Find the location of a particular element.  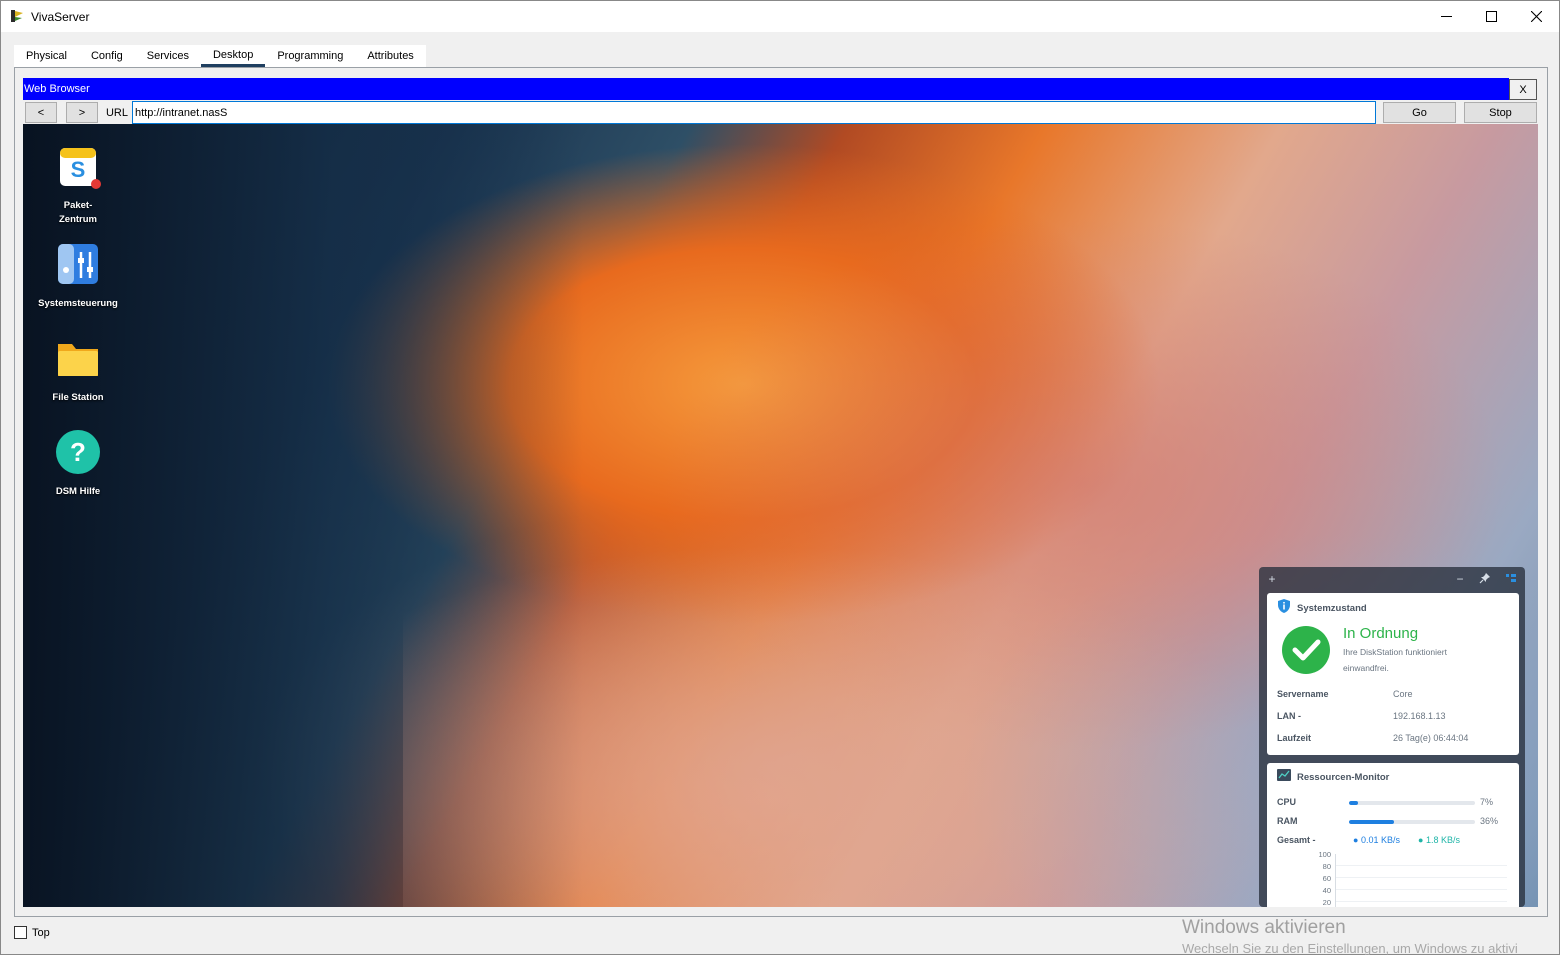

maximize-button is located at coordinates (1491, 16).